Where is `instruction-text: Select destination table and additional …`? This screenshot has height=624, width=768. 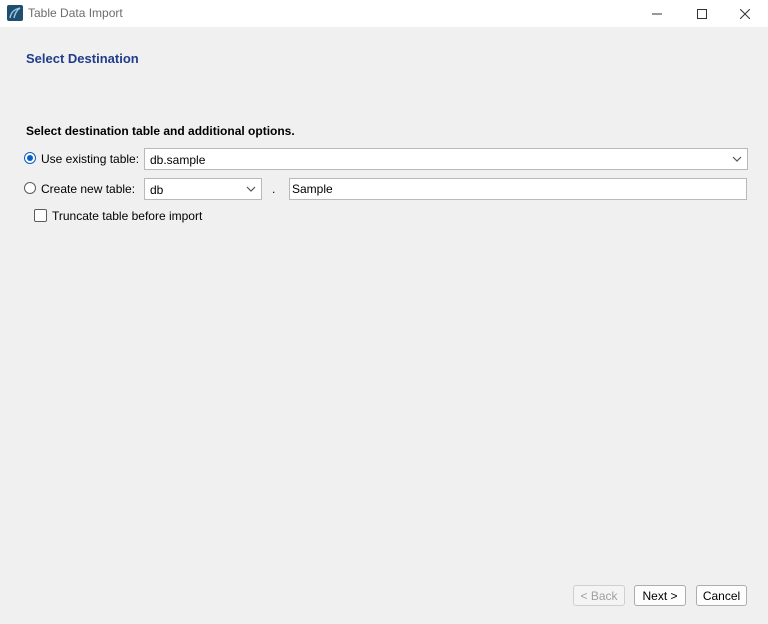
instruction-text: Select destination table and additional … is located at coordinates (160, 131).